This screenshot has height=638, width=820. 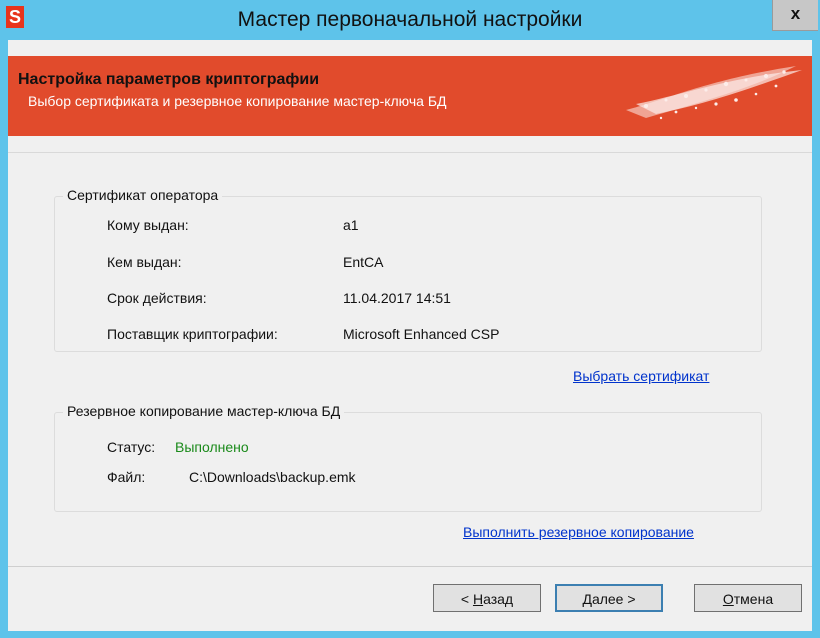 I want to click on validity-value: 11.04.2017 14:51, so click(x=397, y=298).